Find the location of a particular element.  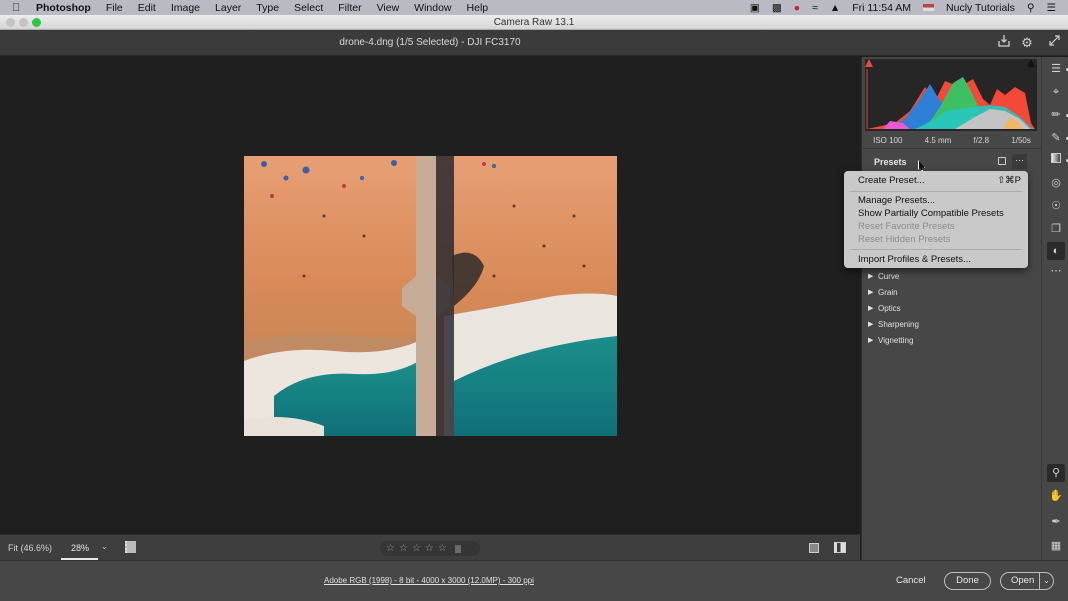

user-name: Nucly Tutorials is located at coordinates (980, 8).